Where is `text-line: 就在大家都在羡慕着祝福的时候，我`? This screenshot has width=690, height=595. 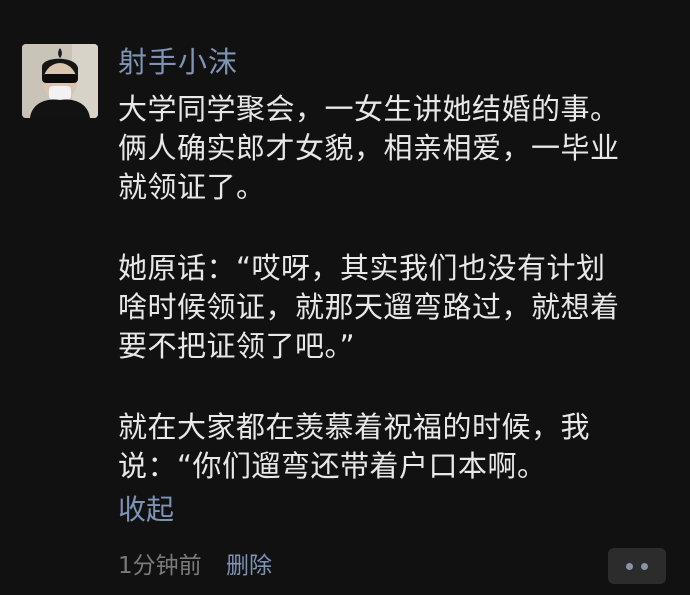
text-line: 就在大家都在羡慕着祝福的时候，我 is located at coordinates (354, 427).